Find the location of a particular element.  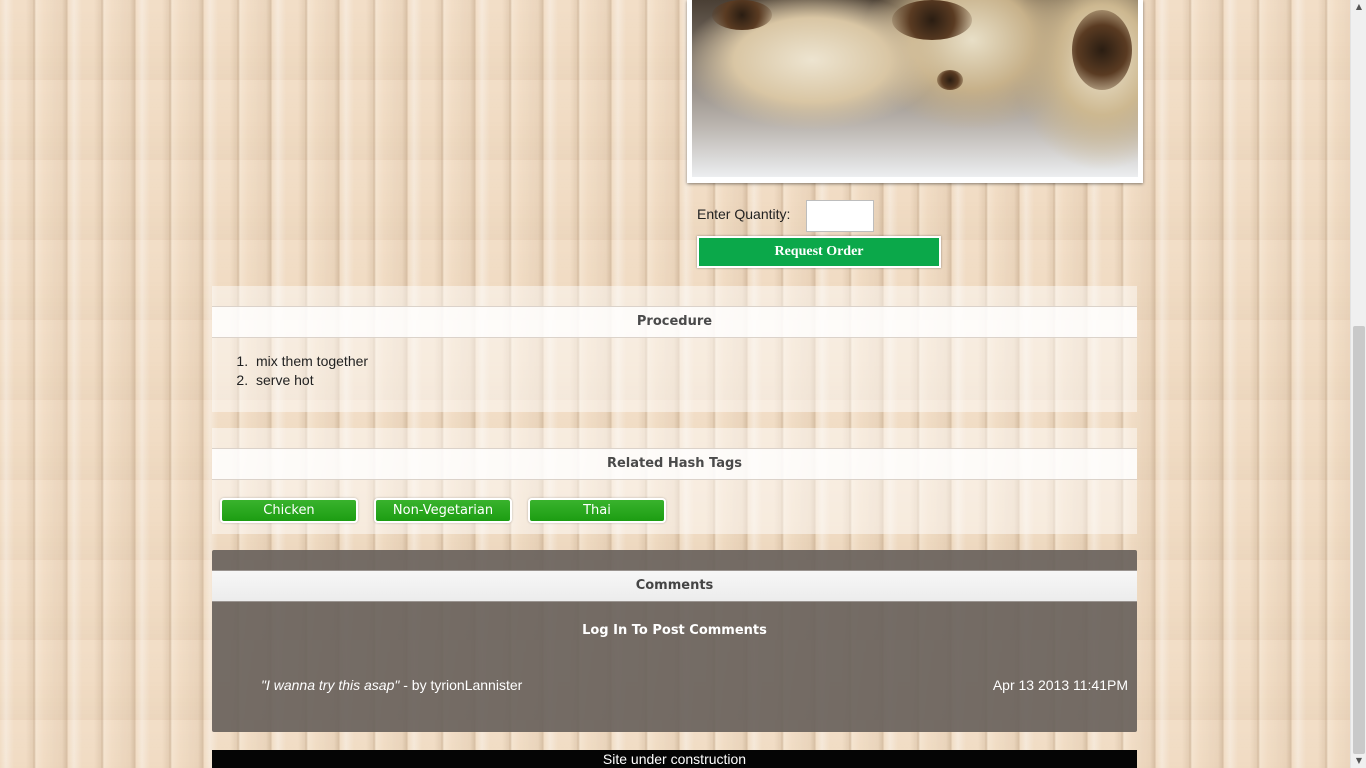

comment-text: "I wanna try this asap" is located at coordinates (330, 685).